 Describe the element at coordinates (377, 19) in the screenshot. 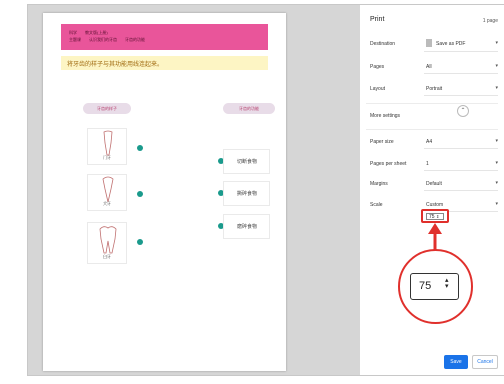

I see `print-title: Print` at that location.